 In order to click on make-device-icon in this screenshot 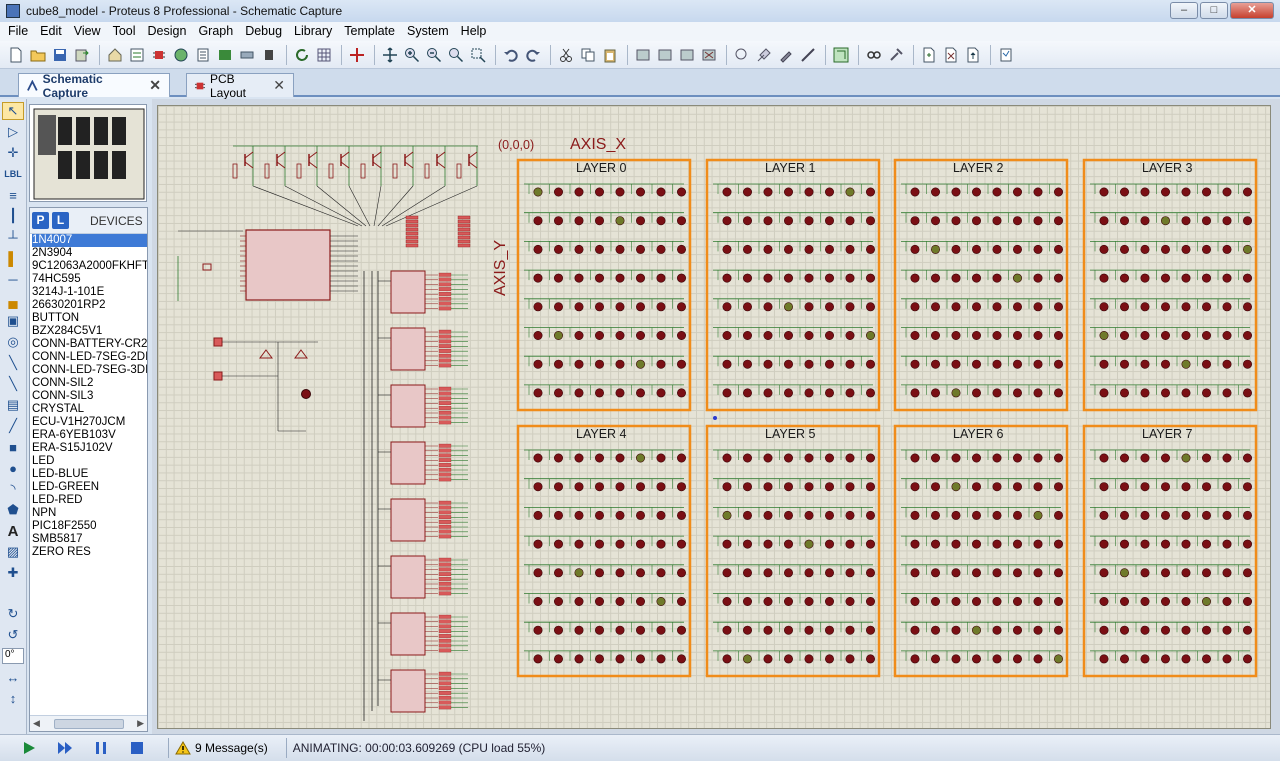, I will do `click(764, 55)`.